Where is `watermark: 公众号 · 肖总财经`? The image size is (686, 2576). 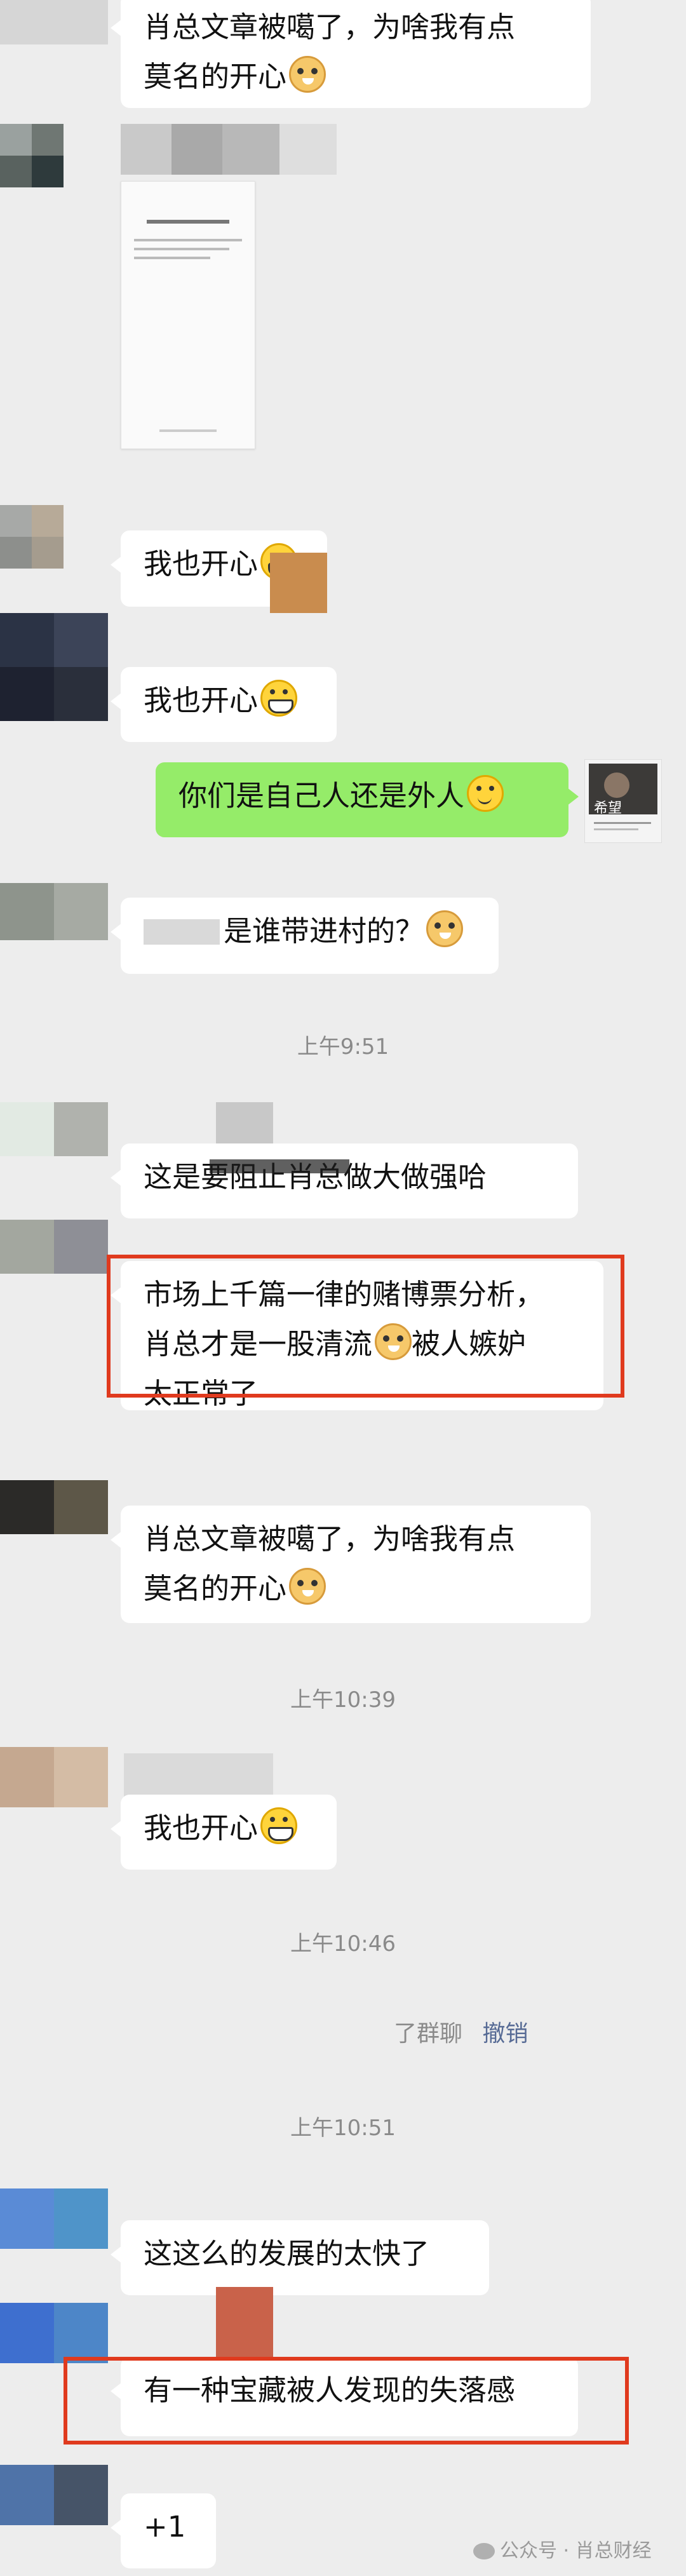
watermark: 公众号 · 肖总财经 is located at coordinates (562, 2549).